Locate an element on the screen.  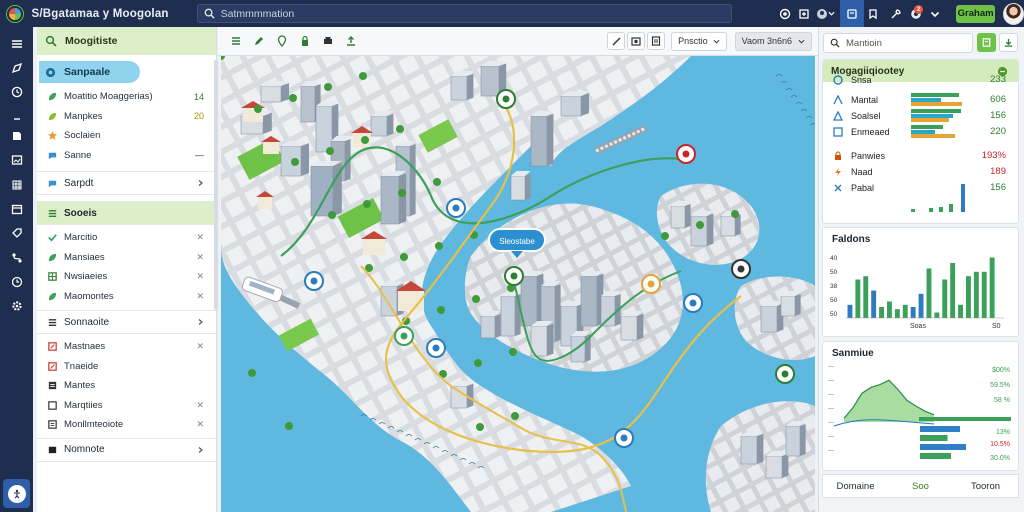
left-panel-scrollbar is located at coordinates (216, 185).